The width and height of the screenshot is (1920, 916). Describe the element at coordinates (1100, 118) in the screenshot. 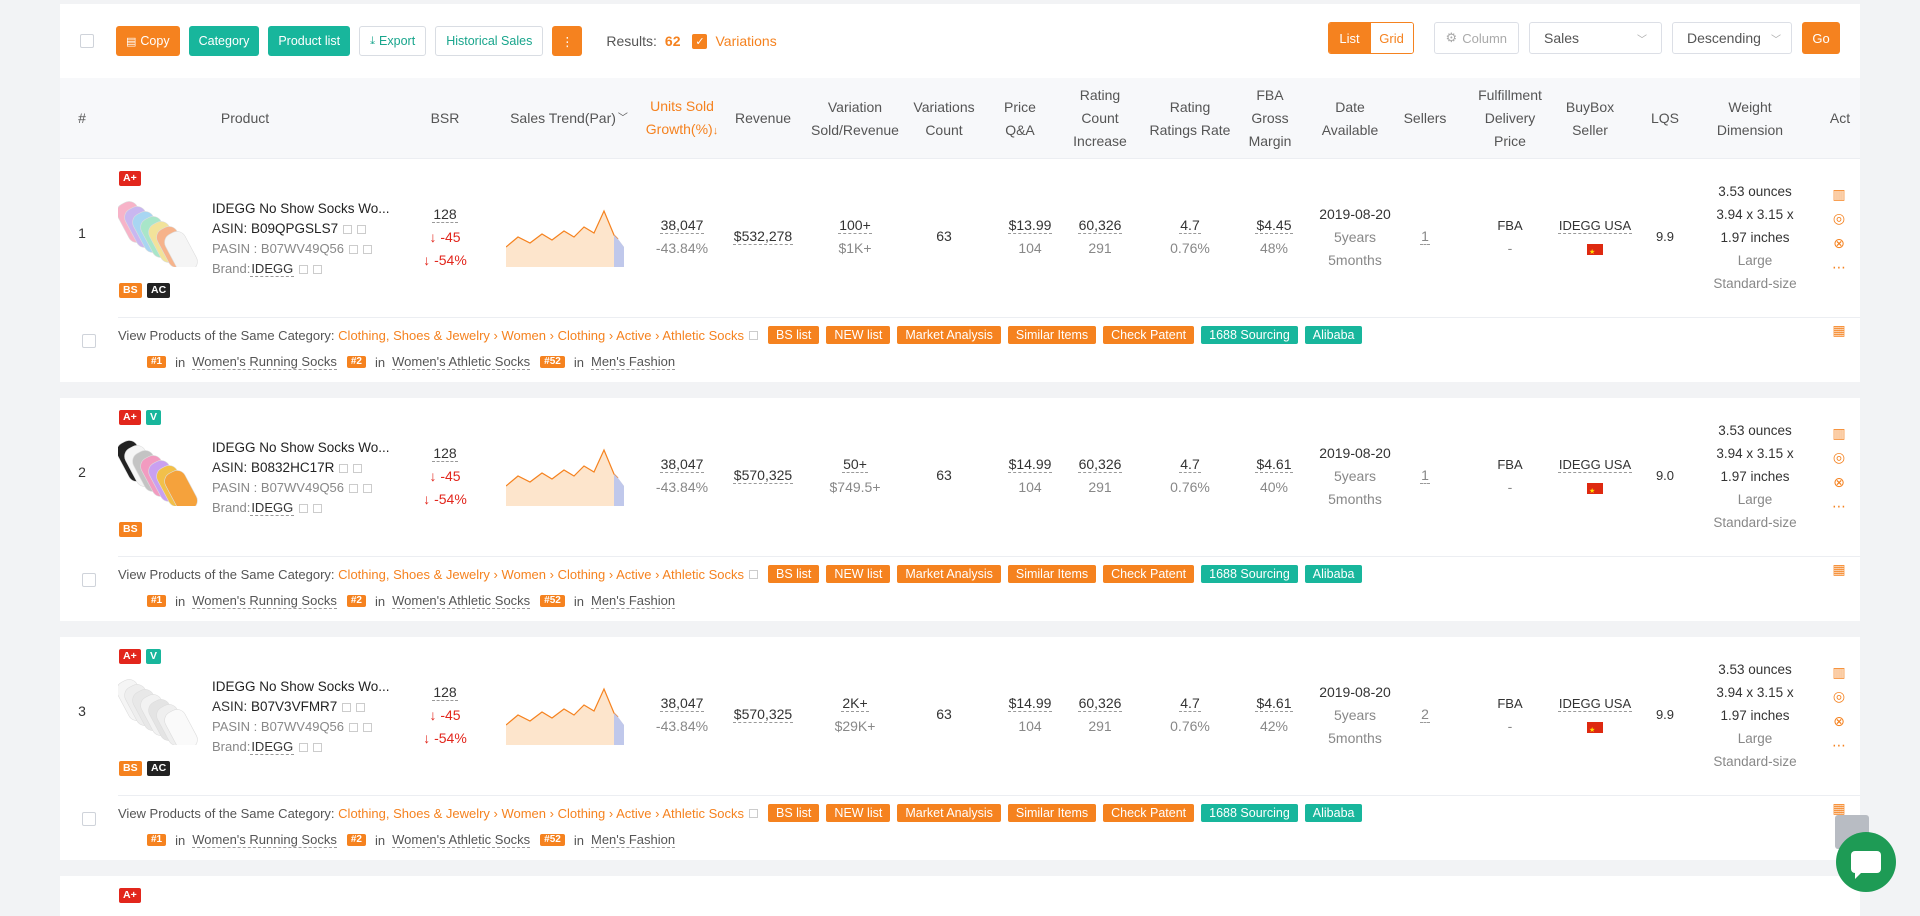

I see `col-rating-count: Rating Count Increase` at that location.